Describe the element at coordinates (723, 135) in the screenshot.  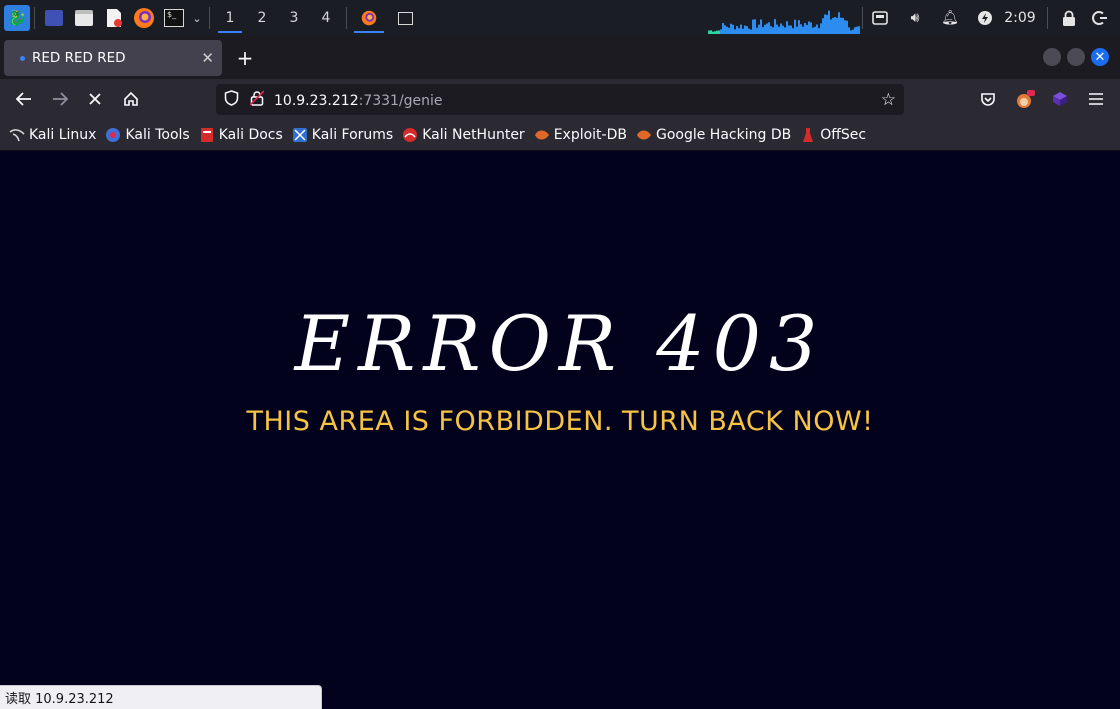
I see `bookmark-label: Google Hacking DB` at that location.